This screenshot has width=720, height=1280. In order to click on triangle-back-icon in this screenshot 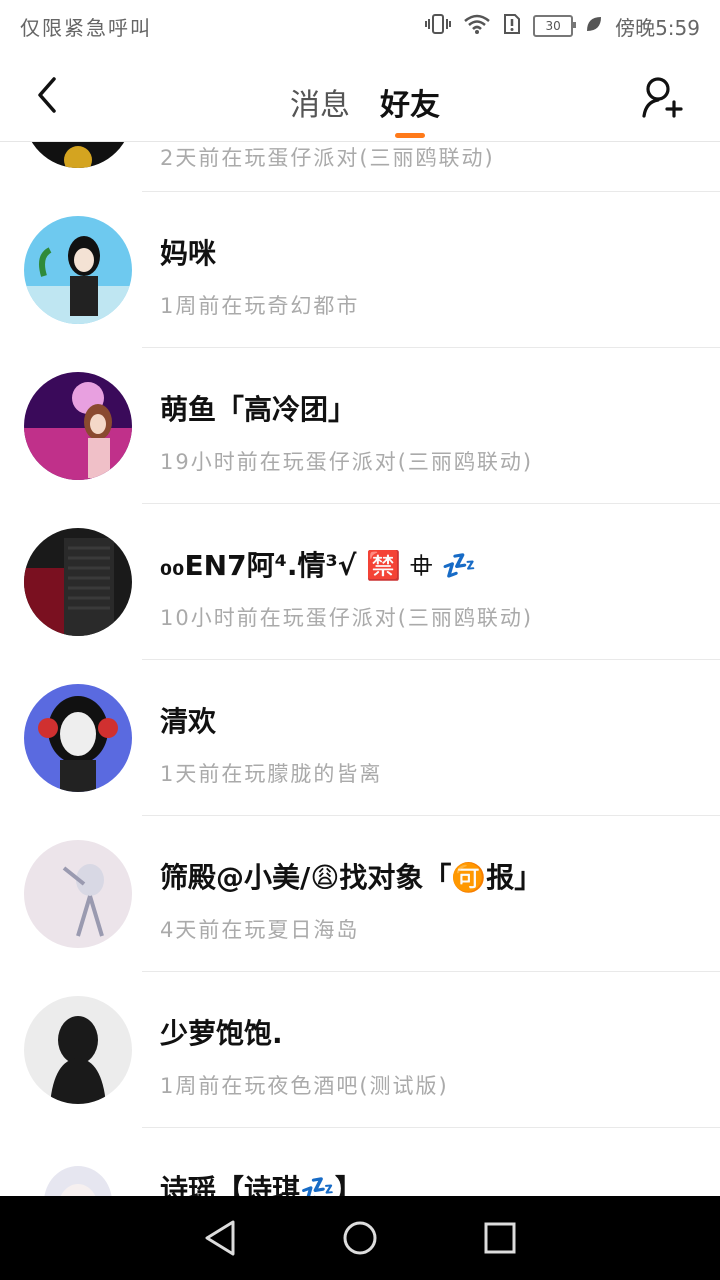, I will do `click(220, 1238)`.